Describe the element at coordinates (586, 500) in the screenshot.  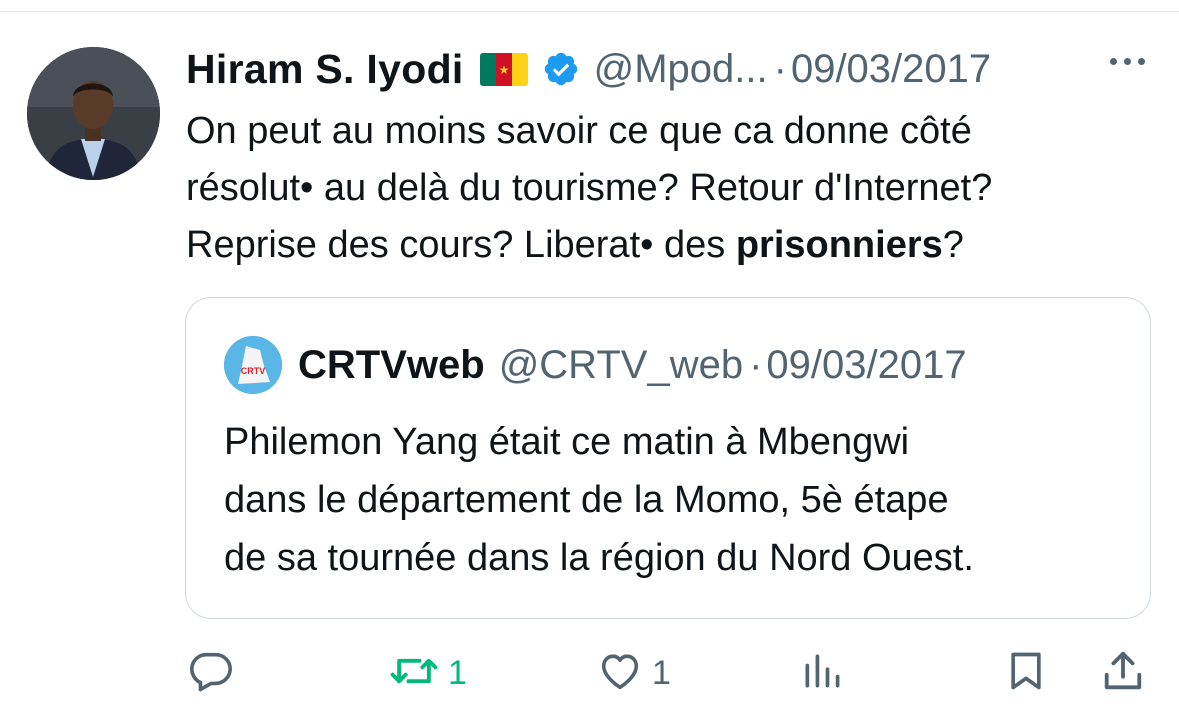
I see `quoted-text-line: dans le département de la Momo, 5è étape` at that location.